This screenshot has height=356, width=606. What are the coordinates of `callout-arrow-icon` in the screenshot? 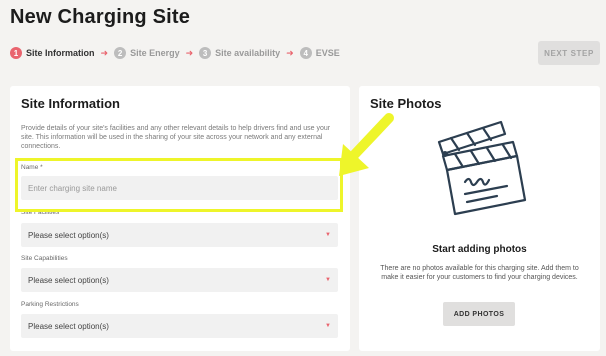 It's located at (366, 144).